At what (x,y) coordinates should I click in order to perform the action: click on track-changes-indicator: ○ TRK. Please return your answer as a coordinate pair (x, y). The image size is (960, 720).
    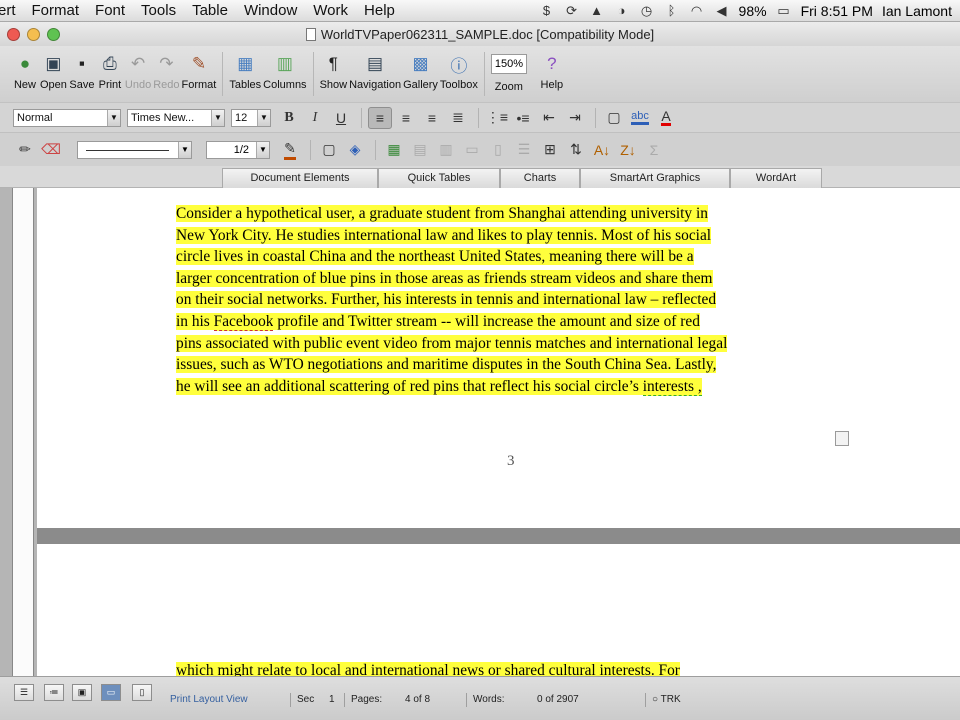
    Looking at the image, I should click on (663, 700).